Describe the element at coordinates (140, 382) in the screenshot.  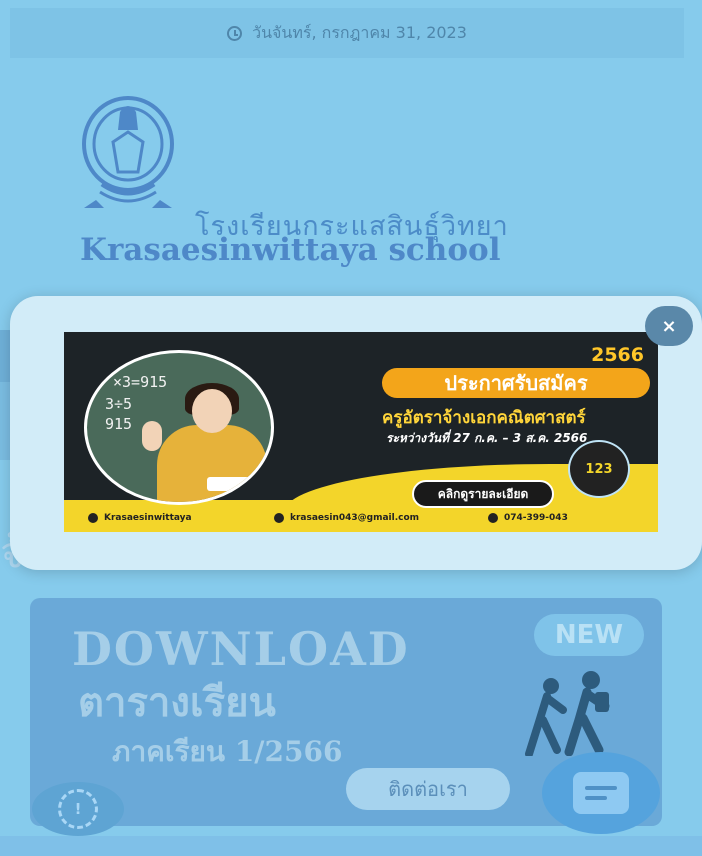
I see `board-line-1: ×3=915` at that location.